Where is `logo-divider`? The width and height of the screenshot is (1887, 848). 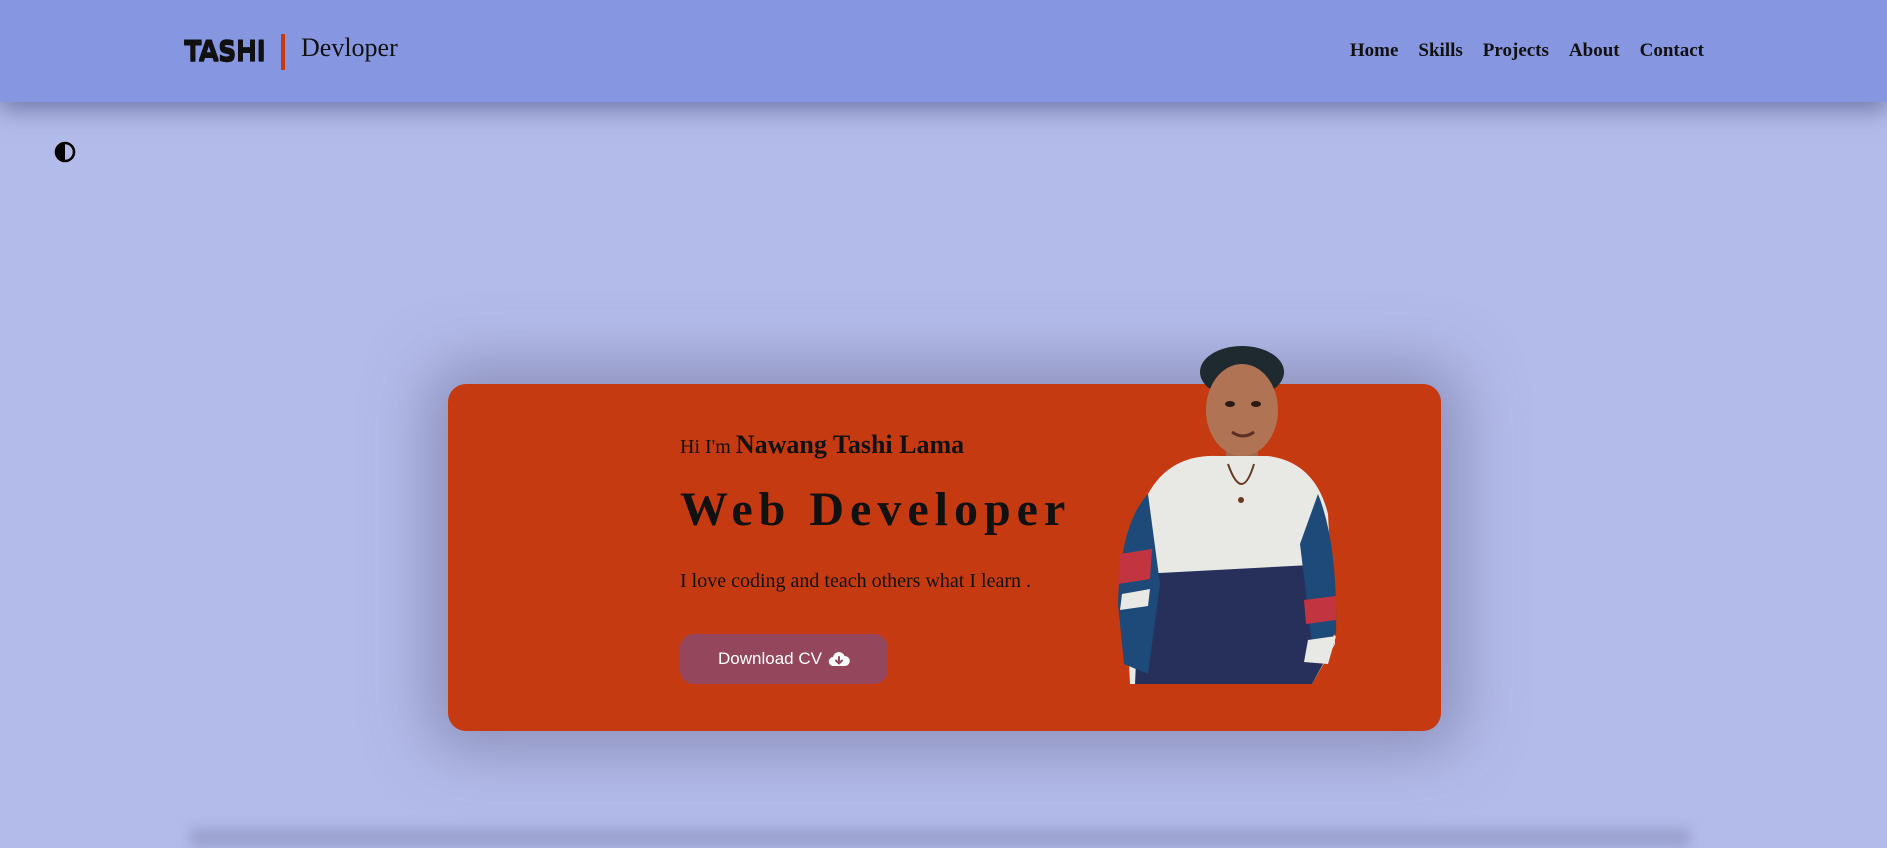
logo-divider is located at coordinates (283, 52).